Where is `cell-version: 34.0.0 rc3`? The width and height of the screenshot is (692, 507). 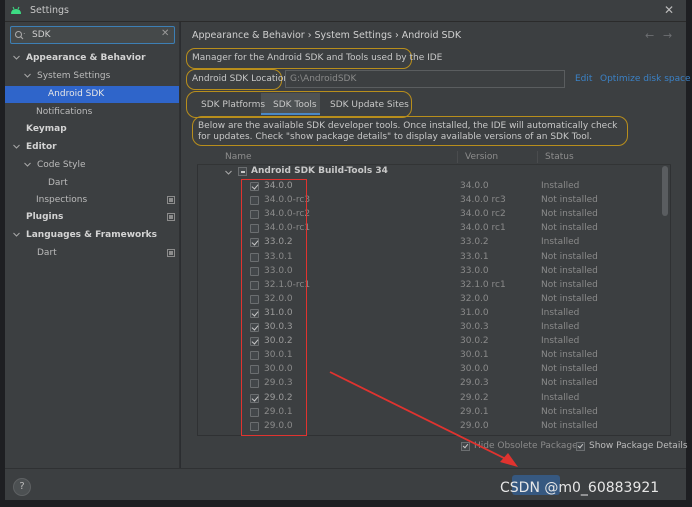 cell-version: 34.0.0 rc3 is located at coordinates (483, 200).